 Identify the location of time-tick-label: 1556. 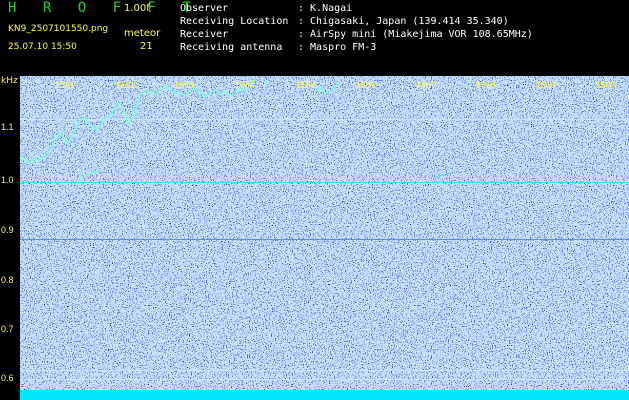
(366, 85).